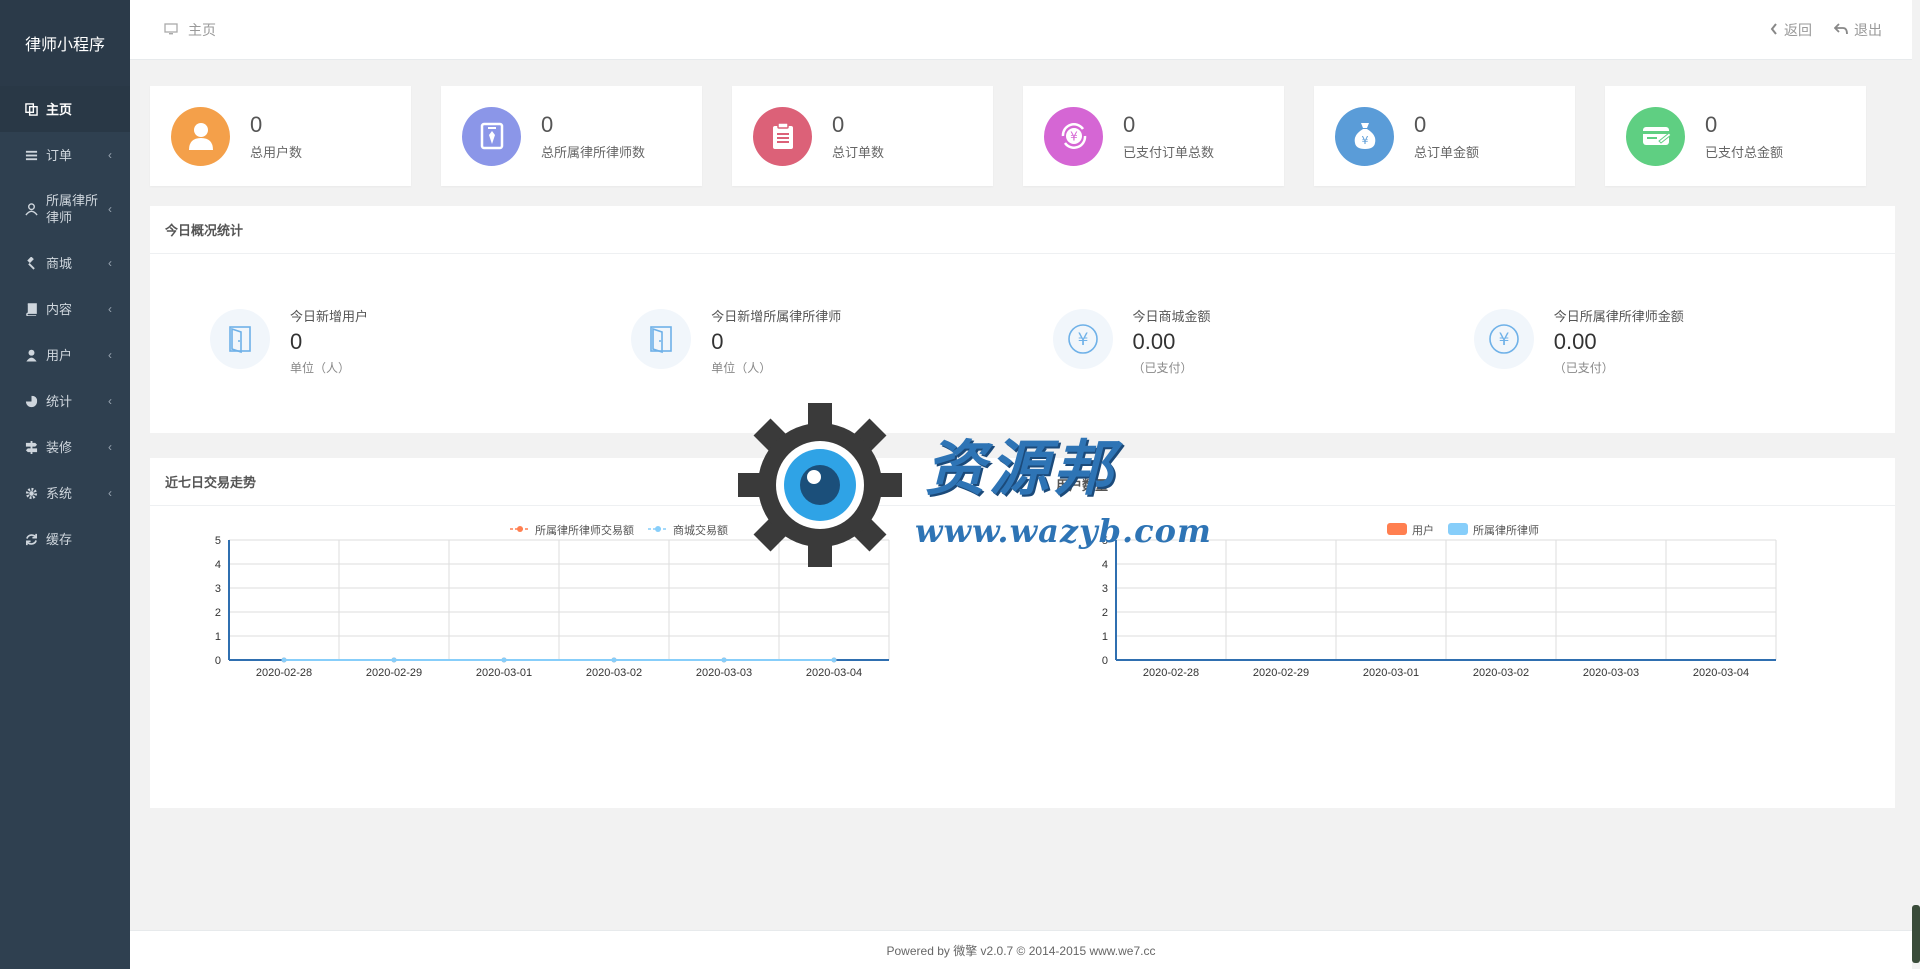 Image resolution: width=1920 pixels, height=969 pixels. What do you see at coordinates (296, 341) in the screenshot?
I see `today-stat-value: 0` at bounding box center [296, 341].